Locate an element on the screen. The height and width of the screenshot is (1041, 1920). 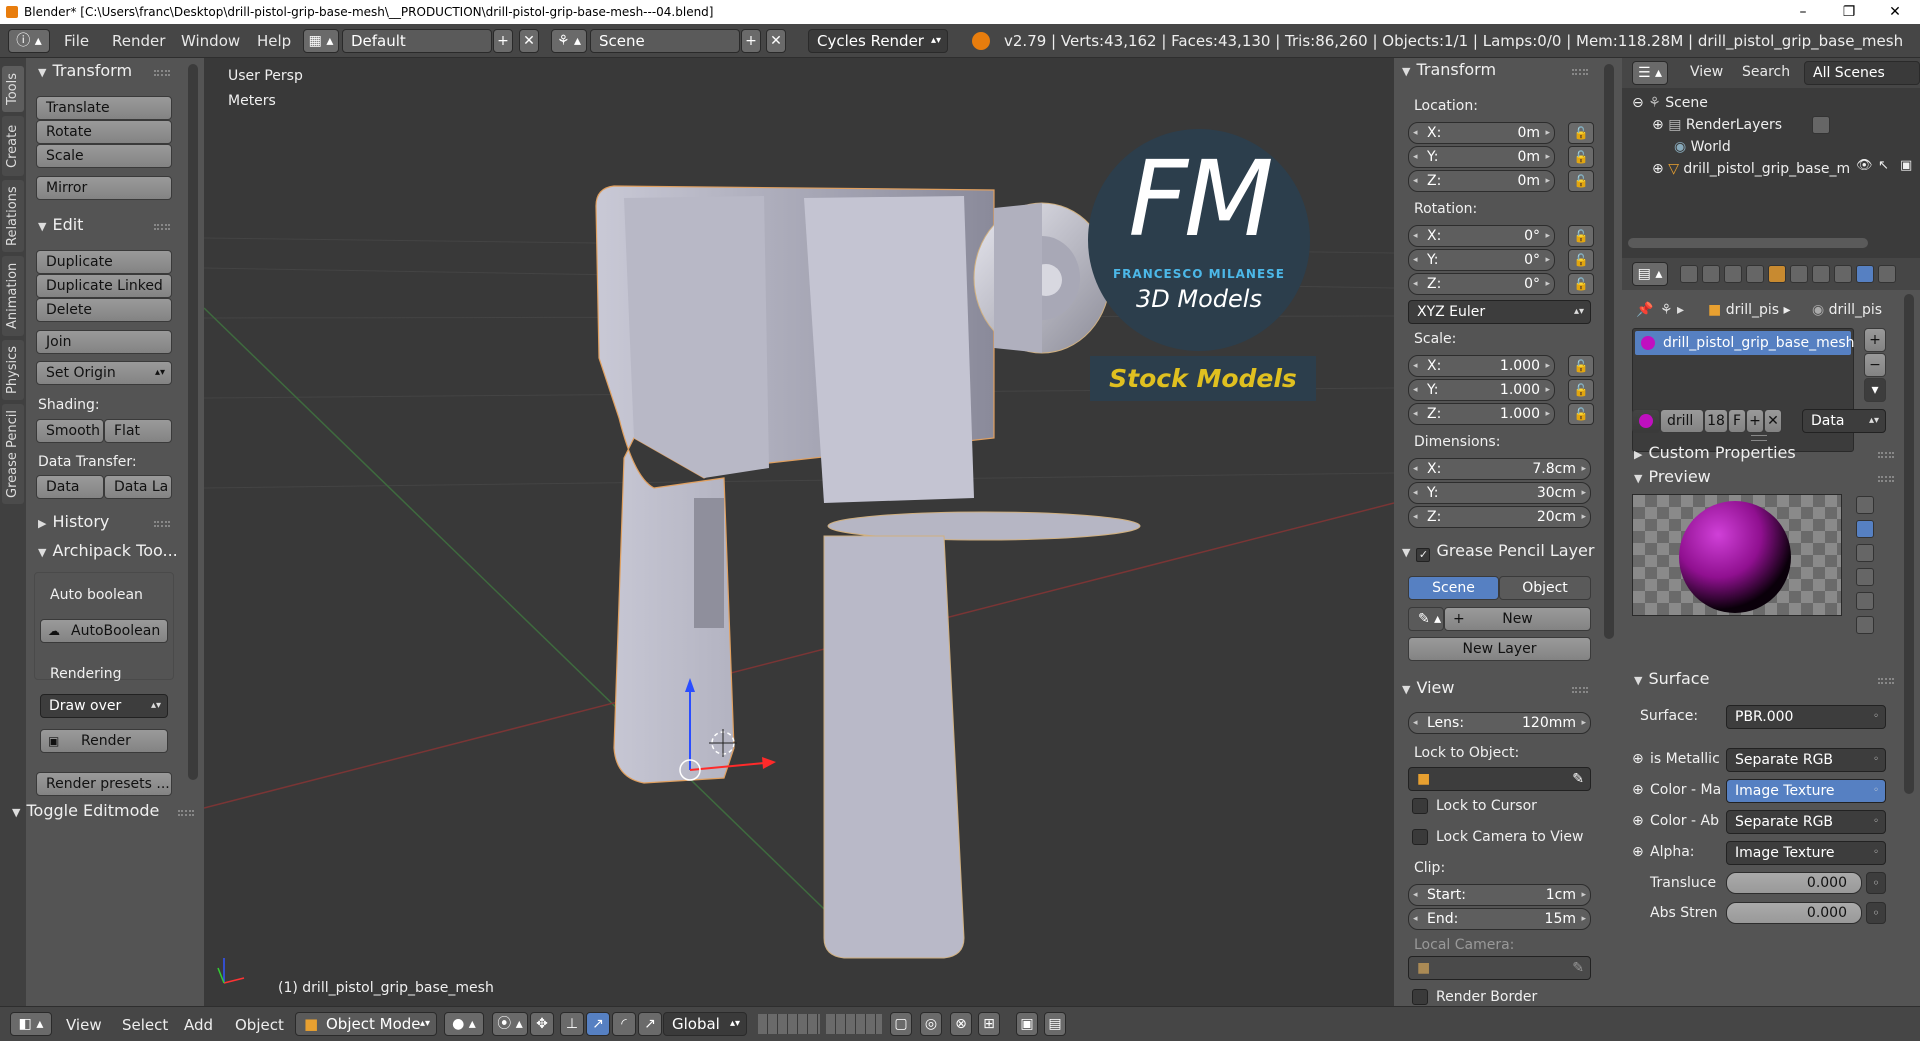
dimensions-z-field: ◂ Z: 20cm ▸ is located at coordinates (1499, 517).